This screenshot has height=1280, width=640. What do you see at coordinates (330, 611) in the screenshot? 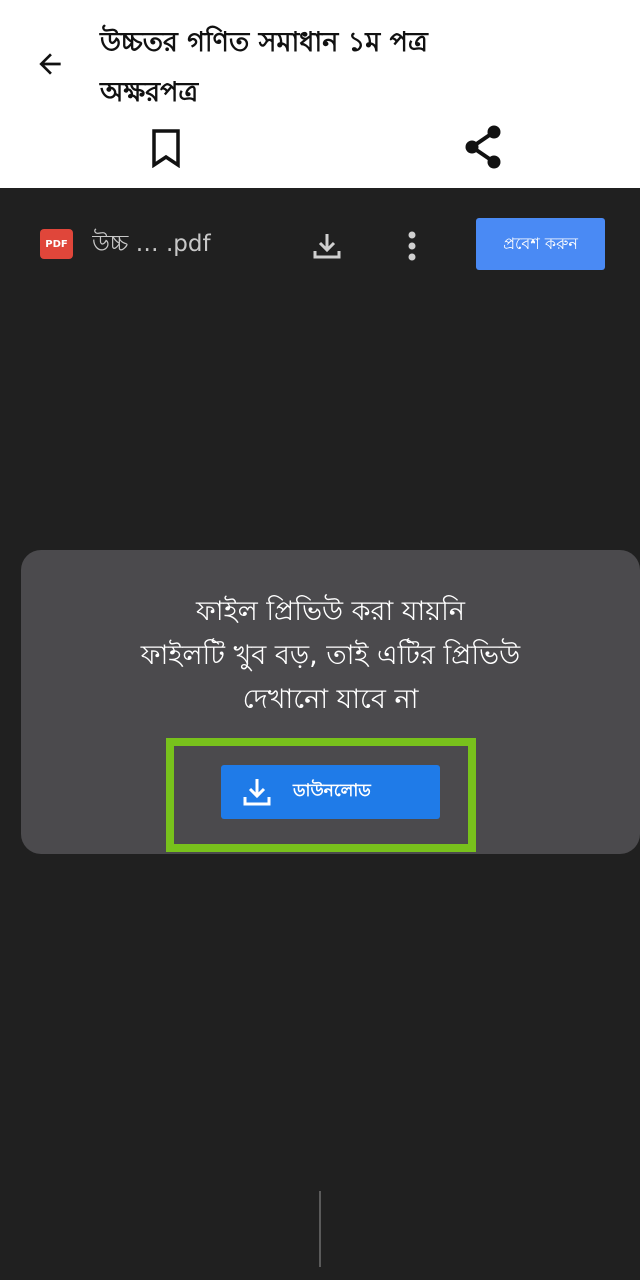
I see `preview-error-title: ফাইল প্রিভিউ করা যায়নি` at bounding box center [330, 611].